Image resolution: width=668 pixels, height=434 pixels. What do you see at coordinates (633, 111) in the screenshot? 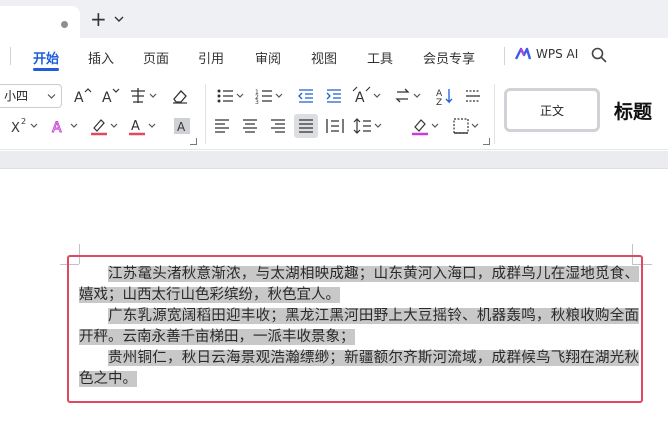
I see `style-heading-label: 标题` at bounding box center [633, 111].